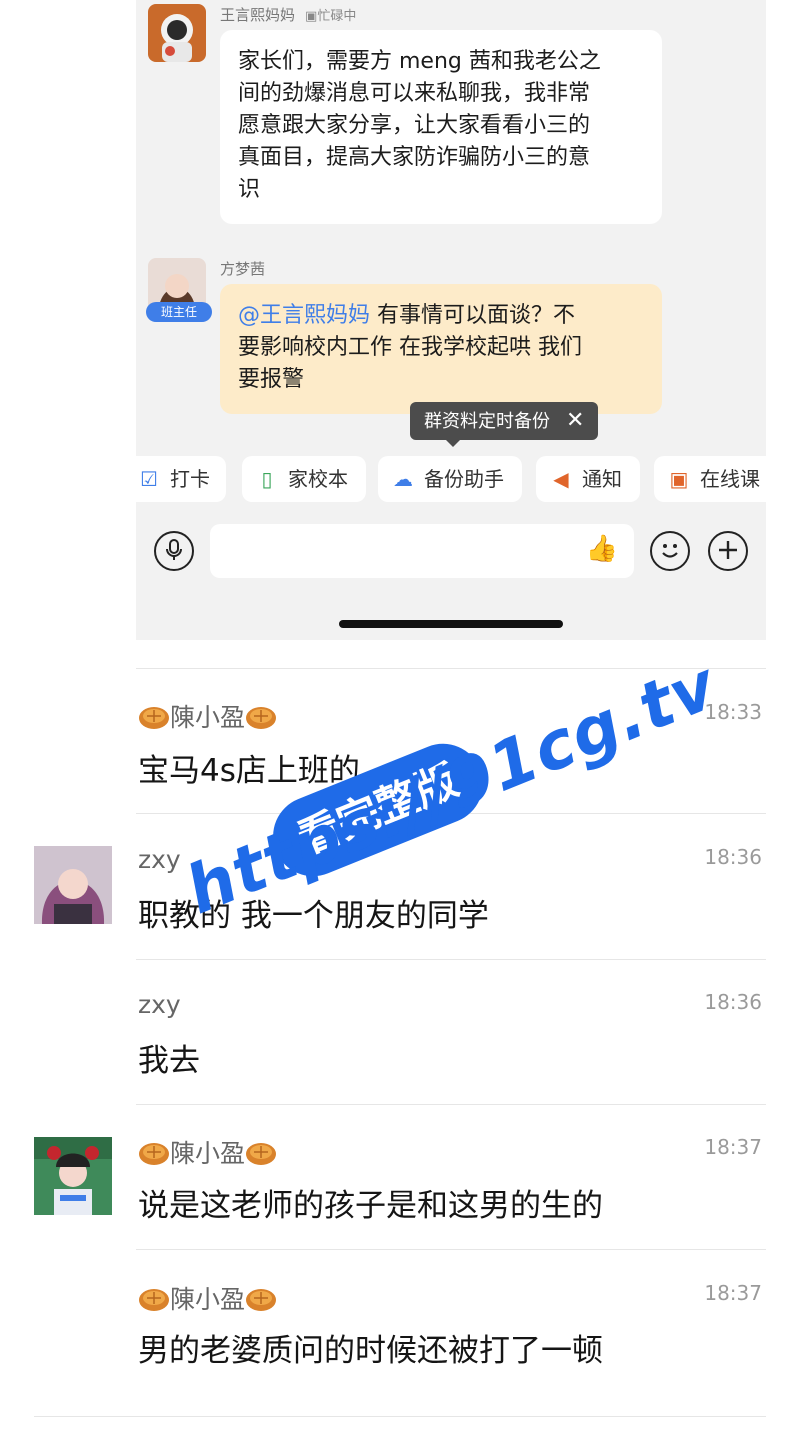 The image size is (800, 1448). What do you see at coordinates (728, 551) in the screenshot?
I see `plus-icon` at bounding box center [728, 551].